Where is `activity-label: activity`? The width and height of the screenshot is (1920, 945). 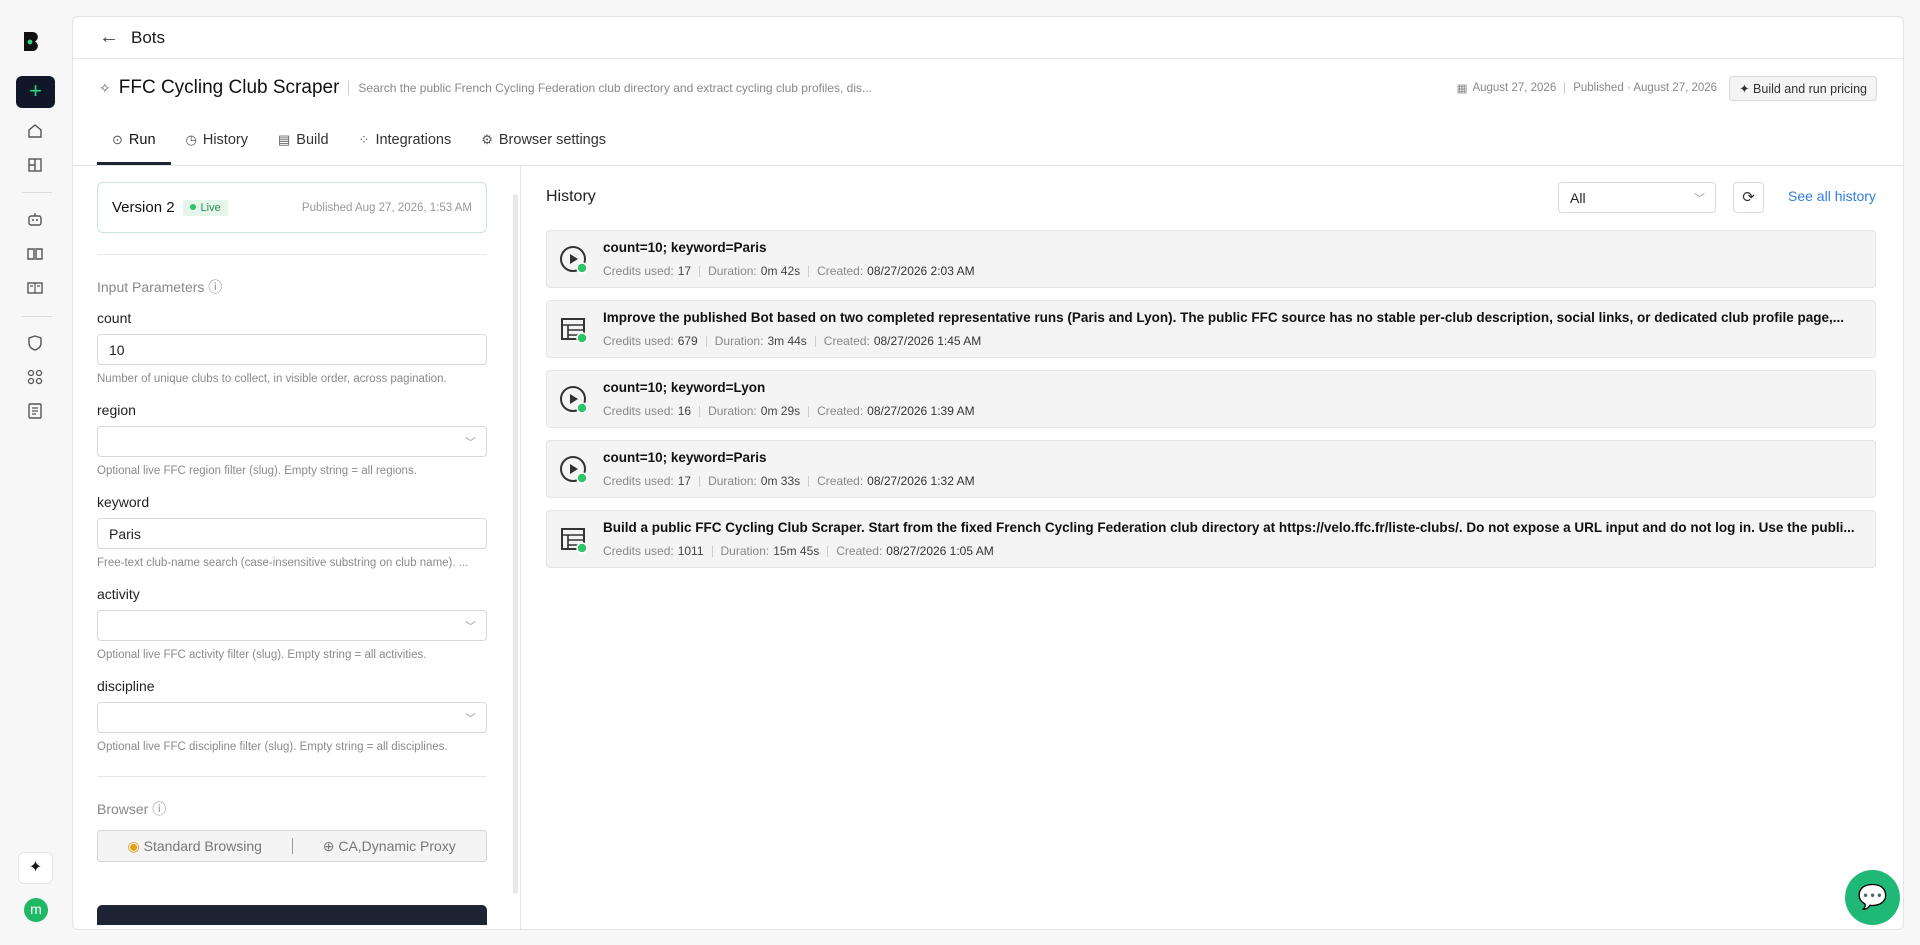
activity-label: activity is located at coordinates (118, 594).